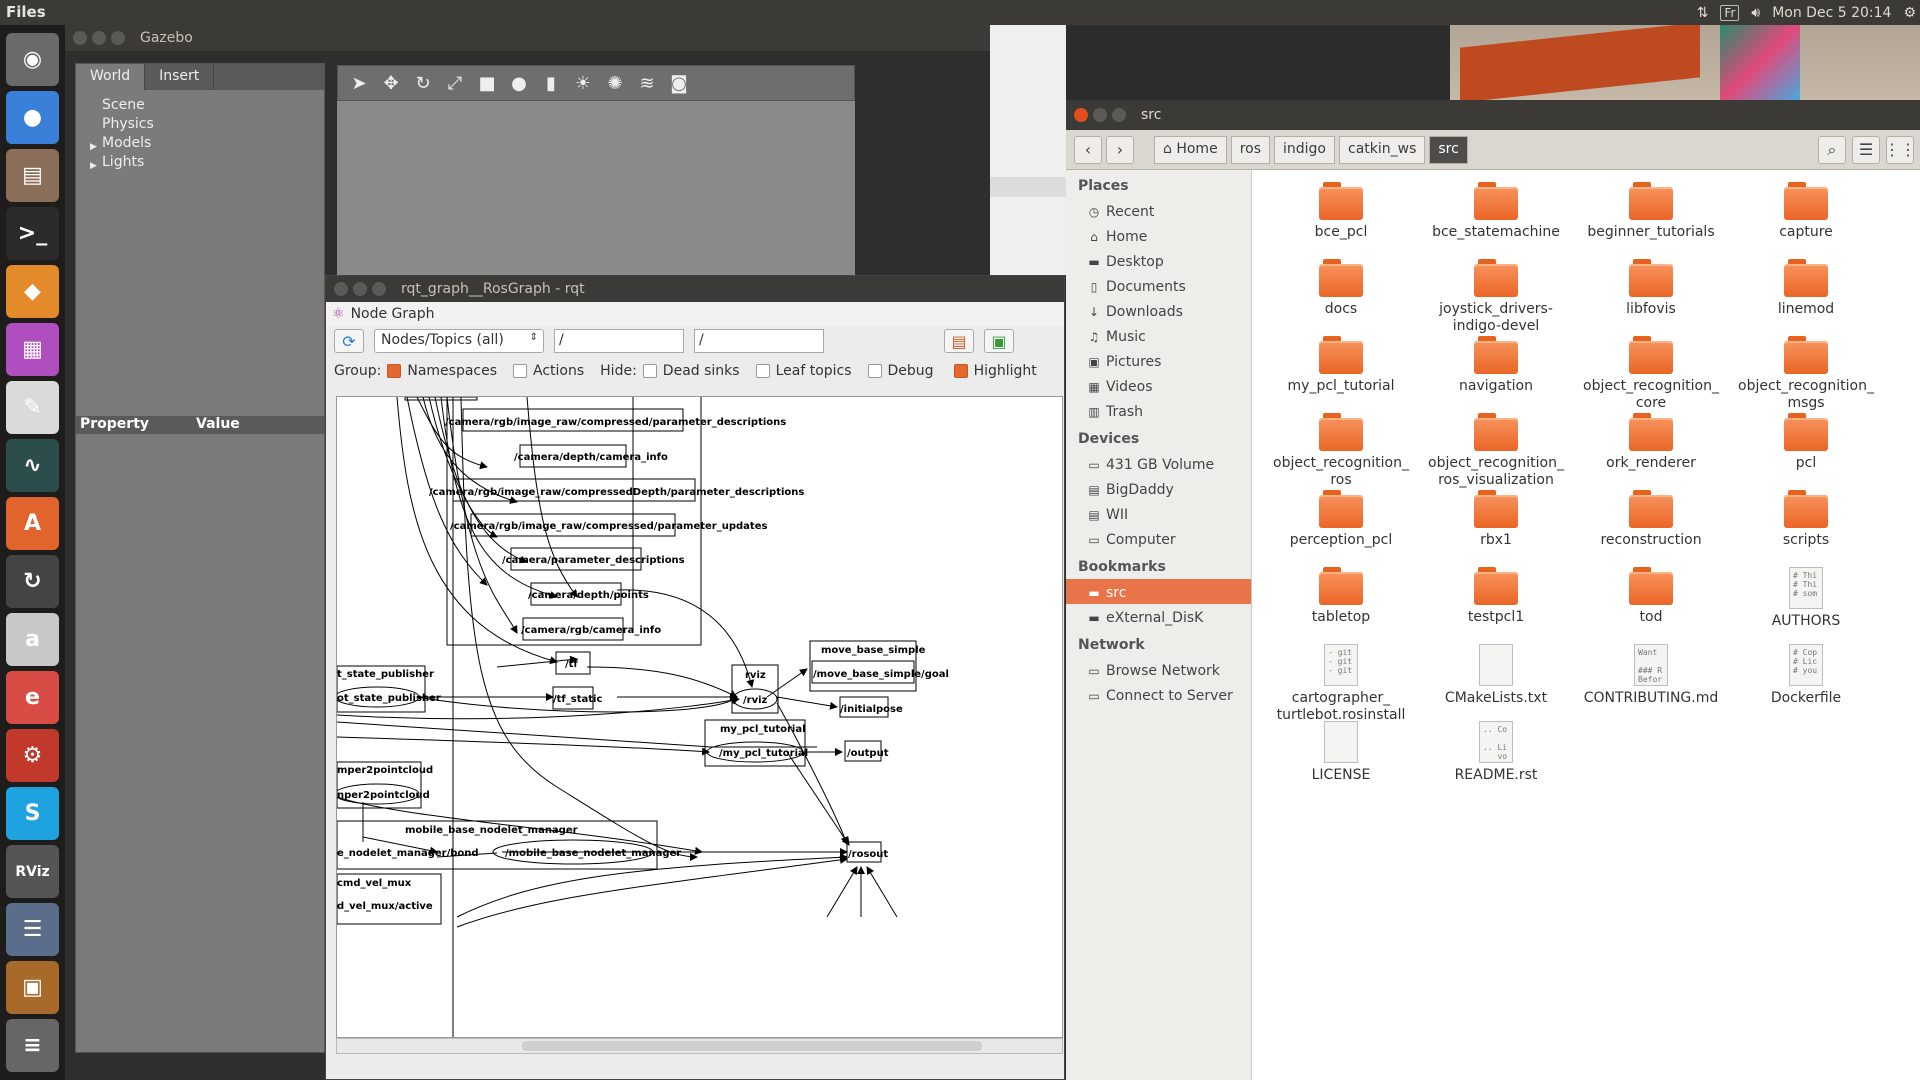 This screenshot has width=1920, height=1080. I want to click on launcher-evince-icon: e, so click(32, 697).